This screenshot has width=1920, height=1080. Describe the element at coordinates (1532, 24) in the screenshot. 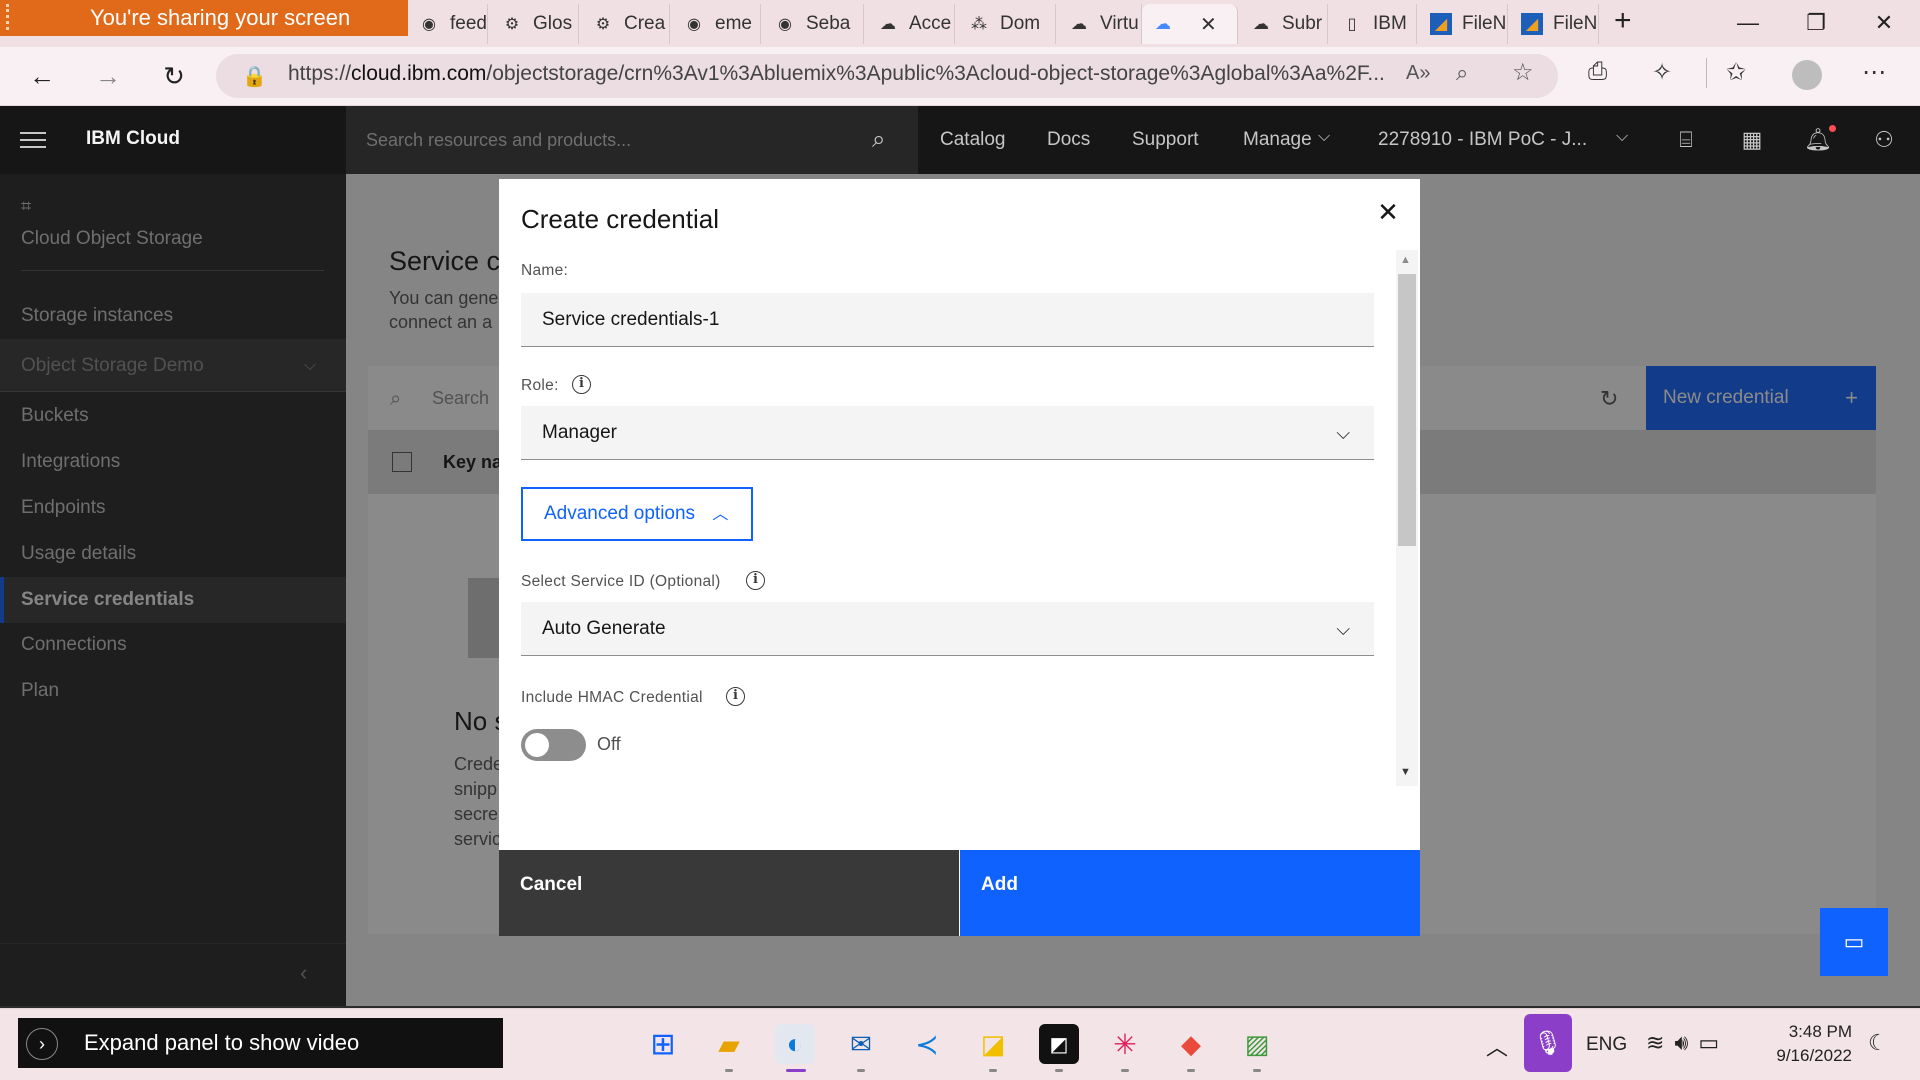

I see `filenet-icon: ◢` at that location.